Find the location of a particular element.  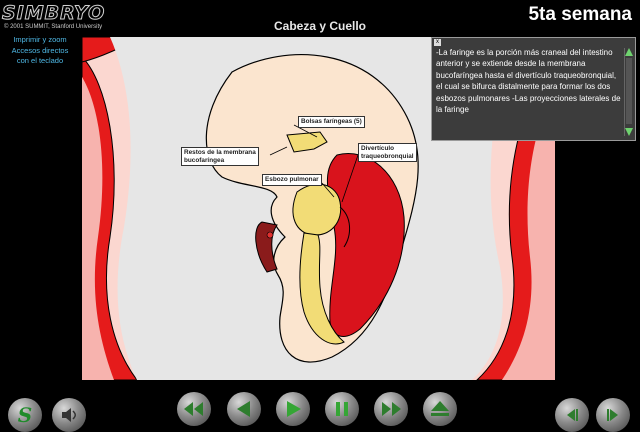

label-membrane-line2: bucofaríngea is located at coordinates (204, 160).